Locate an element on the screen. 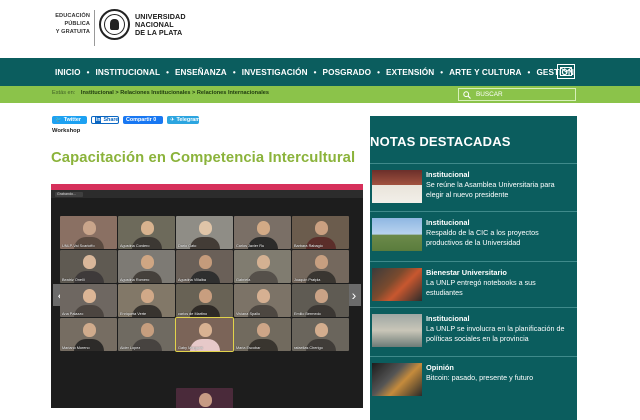 The image size is (640, 420). participant-tile: carlos de Martino is located at coordinates (204, 300).